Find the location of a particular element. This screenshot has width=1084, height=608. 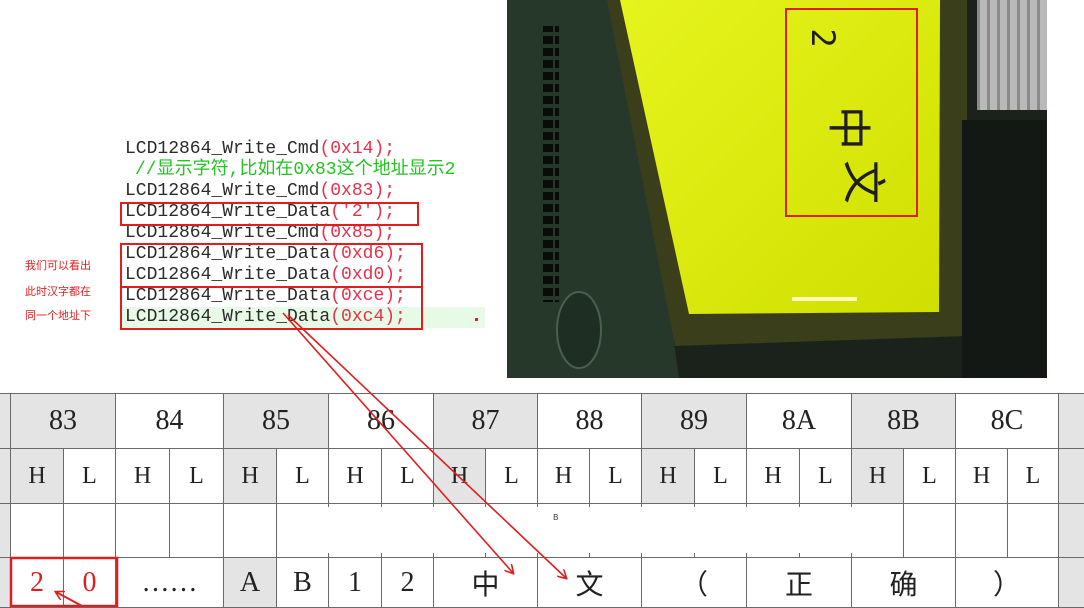

lcd-char-zhong: 中 is located at coordinates (848, 128).